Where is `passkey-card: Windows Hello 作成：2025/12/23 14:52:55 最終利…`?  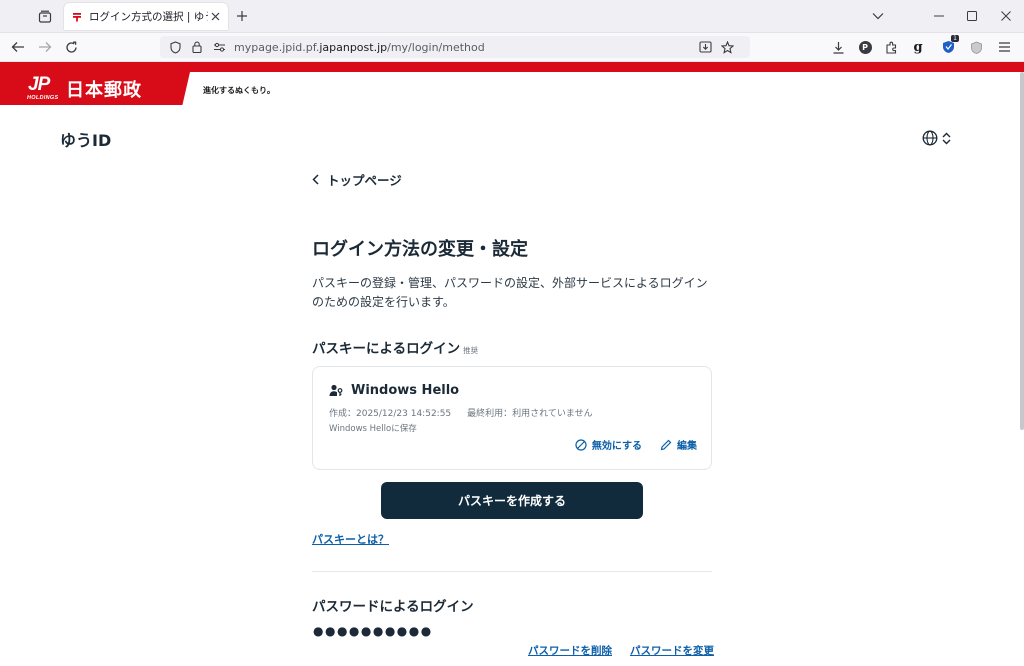 passkey-card: Windows Hello 作成：2025/12/23 14:52:55 最終利… is located at coordinates (512, 418).